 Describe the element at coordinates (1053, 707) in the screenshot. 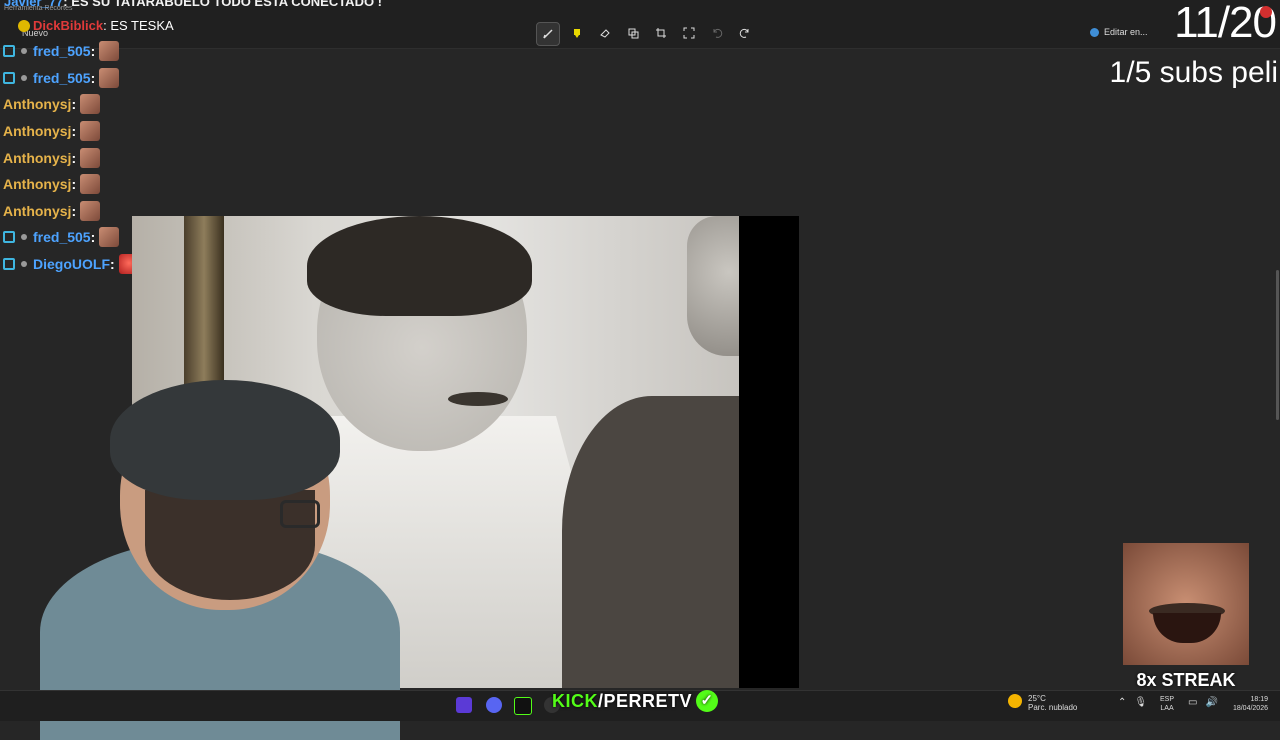

I see `weather-text: Parc. nublado` at that location.